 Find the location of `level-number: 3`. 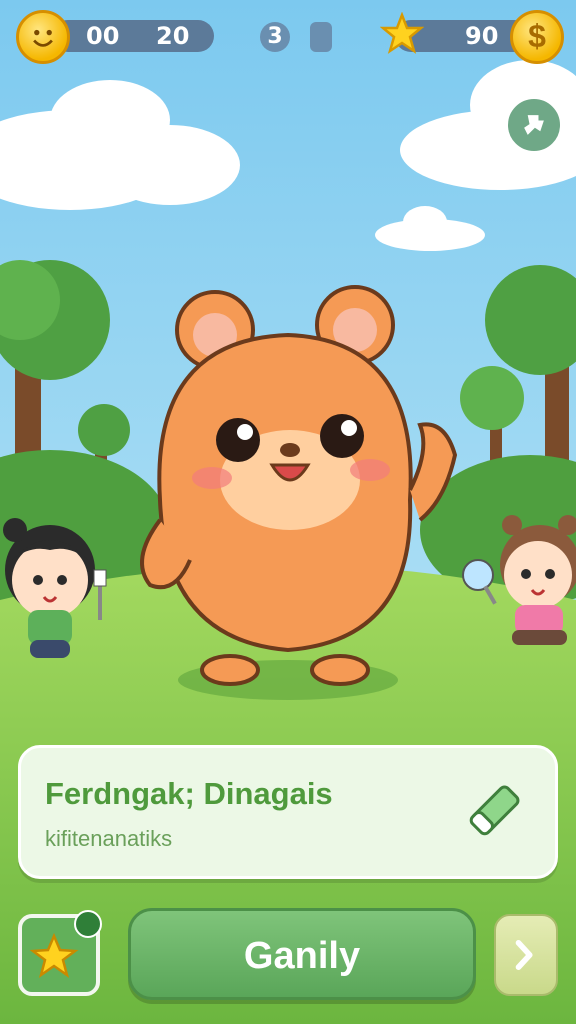

level-number: 3 is located at coordinates (275, 36).